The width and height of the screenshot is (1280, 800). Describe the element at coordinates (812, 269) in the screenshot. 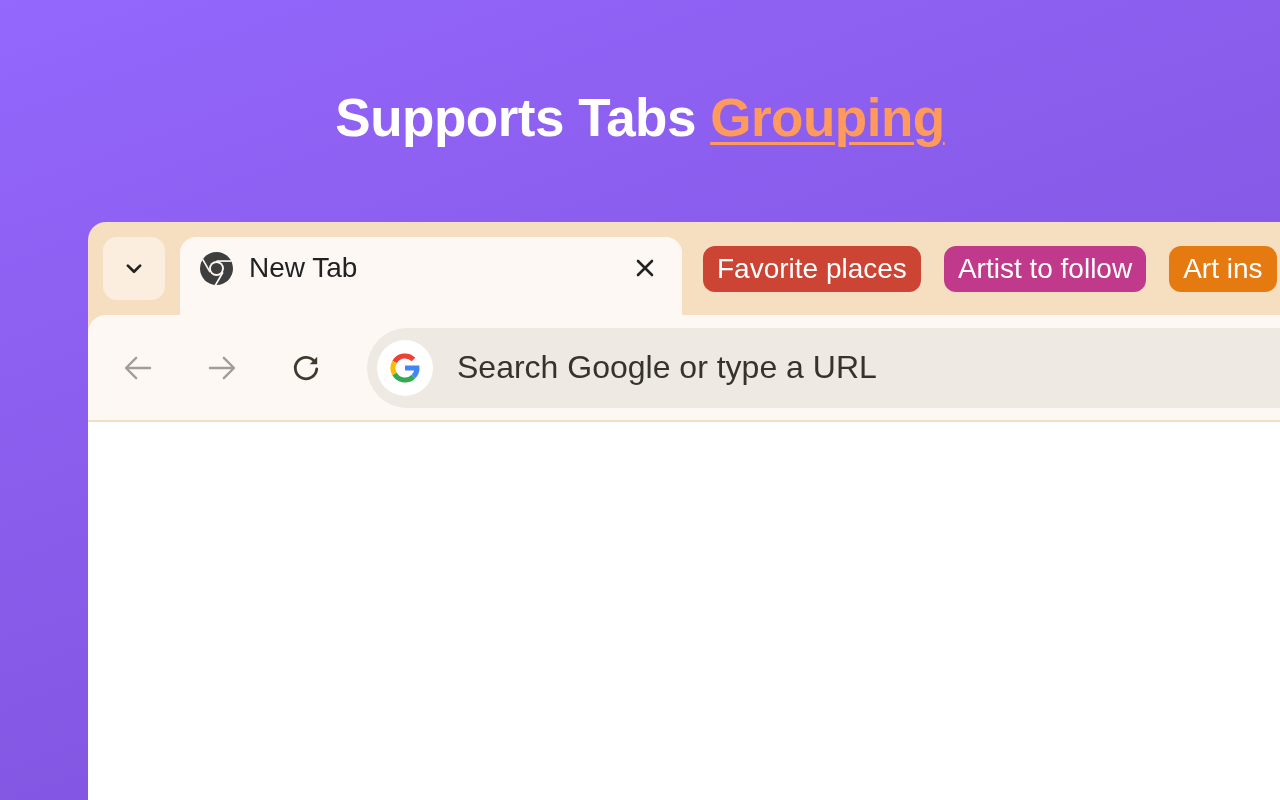

I see `tab-group-label: Favorite places` at that location.